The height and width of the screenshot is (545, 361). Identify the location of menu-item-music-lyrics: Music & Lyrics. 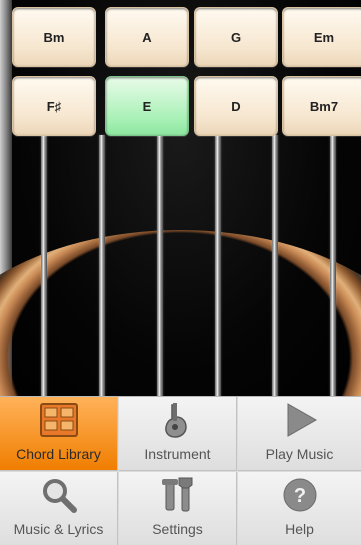
(59, 508).